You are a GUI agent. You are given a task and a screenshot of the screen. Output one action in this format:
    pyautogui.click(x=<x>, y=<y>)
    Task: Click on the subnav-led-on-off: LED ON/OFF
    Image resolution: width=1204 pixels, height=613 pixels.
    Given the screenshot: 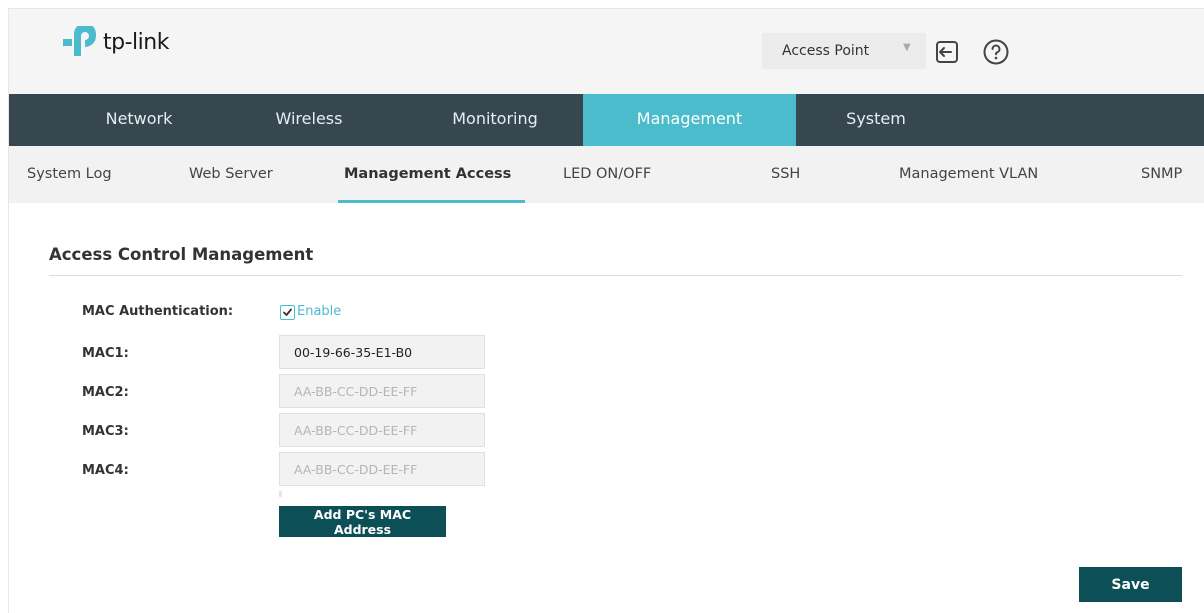 What is the action you would take?
    pyautogui.click(x=607, y=174)
    